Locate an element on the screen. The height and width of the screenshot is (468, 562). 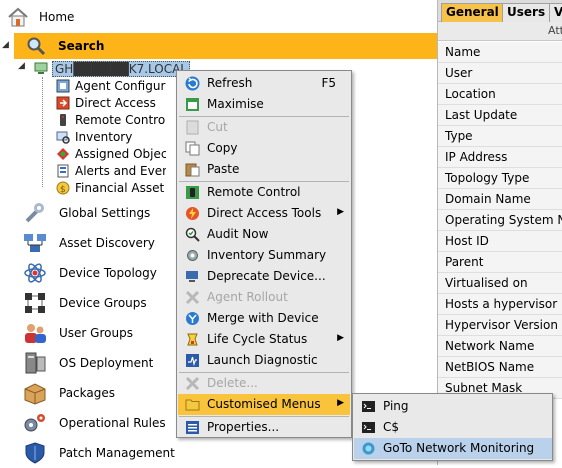
folder-icon is located at coordinates (192, 405).